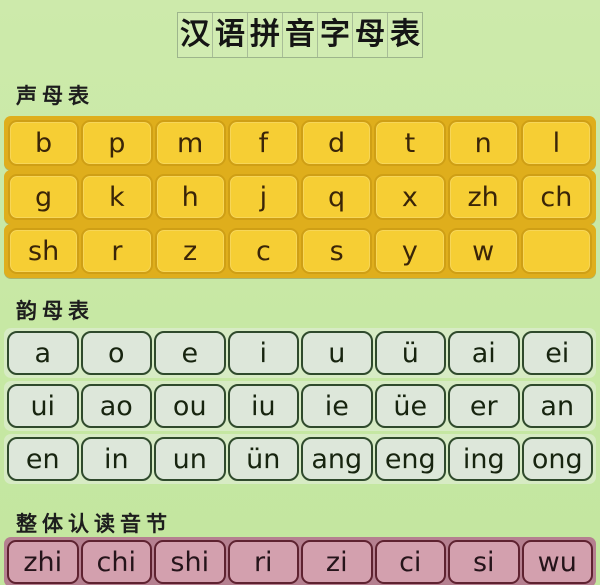 This screenshot has height=585, width=600. Describe the element at coordinates (557, 353) in the screenshot. I see `final-cell: ei` at that location.